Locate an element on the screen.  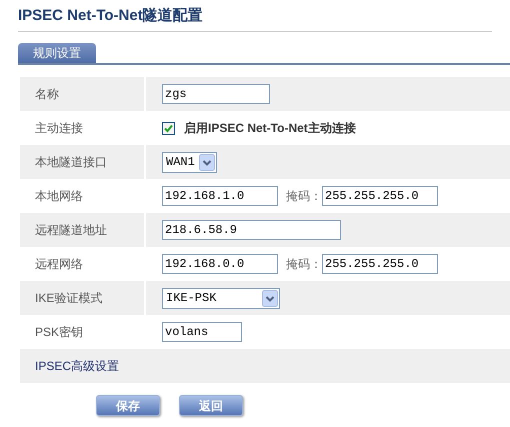
checkbox is located at coordinates (168, 128).